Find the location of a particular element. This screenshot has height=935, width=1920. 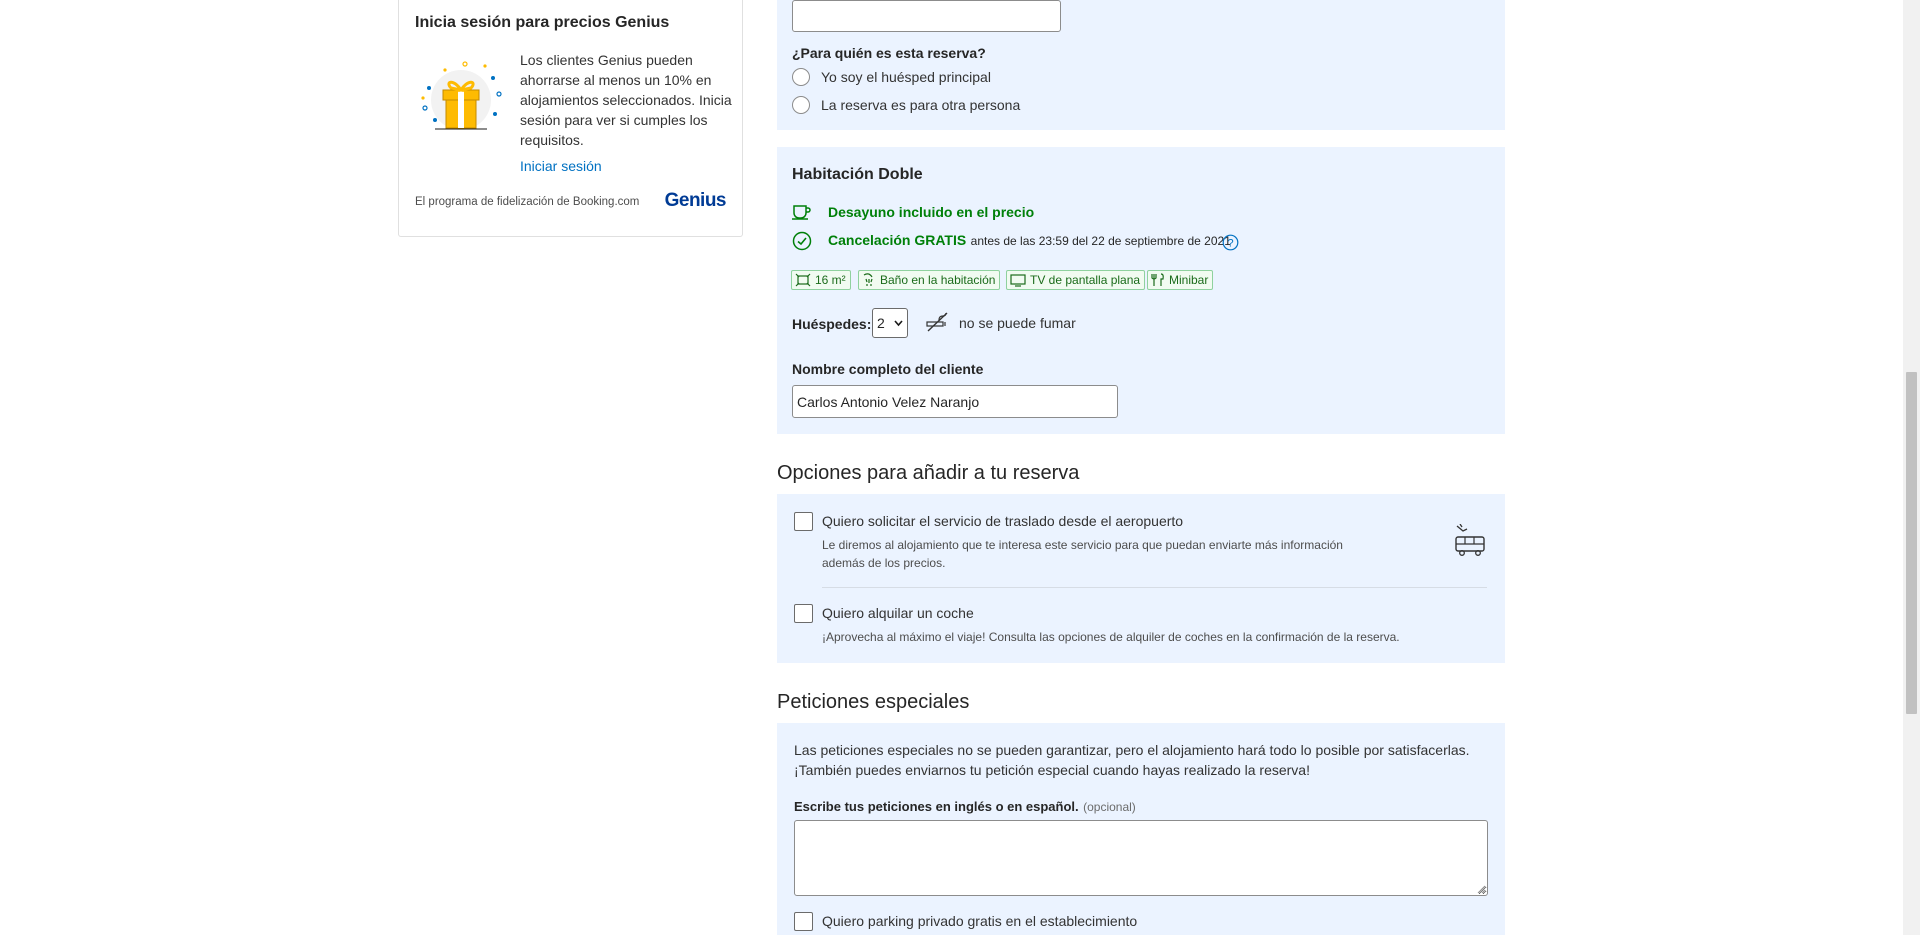

guests-select: 2 is located at coordinates (890, 323).